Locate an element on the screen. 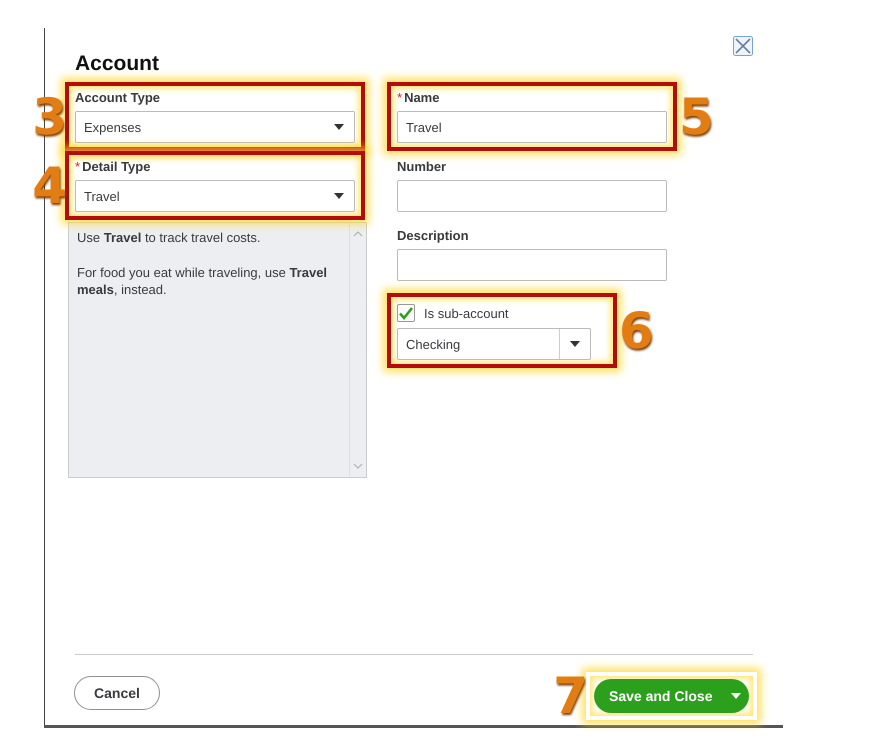  close-icon is located at coordinates (743, 46).